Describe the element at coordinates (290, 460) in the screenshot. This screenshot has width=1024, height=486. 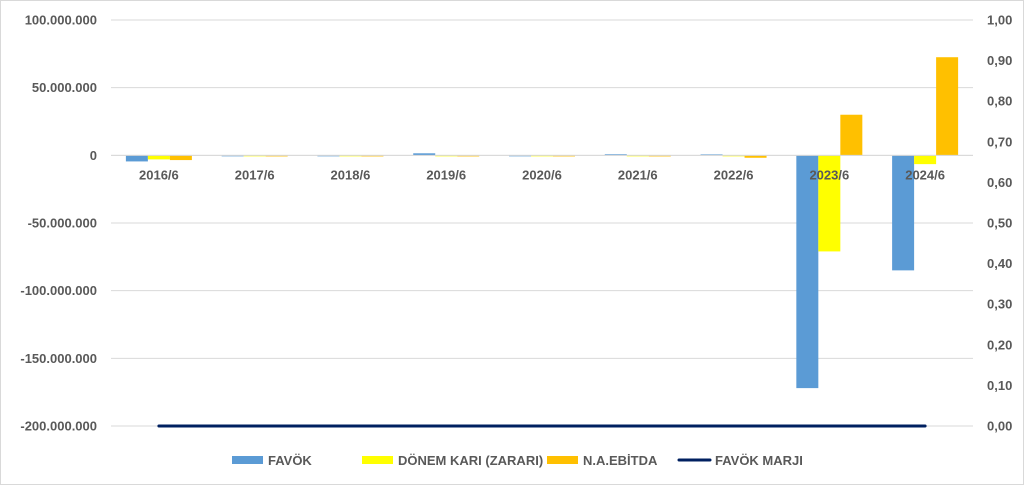
I see `legend-label: FAVÖK` at that location.